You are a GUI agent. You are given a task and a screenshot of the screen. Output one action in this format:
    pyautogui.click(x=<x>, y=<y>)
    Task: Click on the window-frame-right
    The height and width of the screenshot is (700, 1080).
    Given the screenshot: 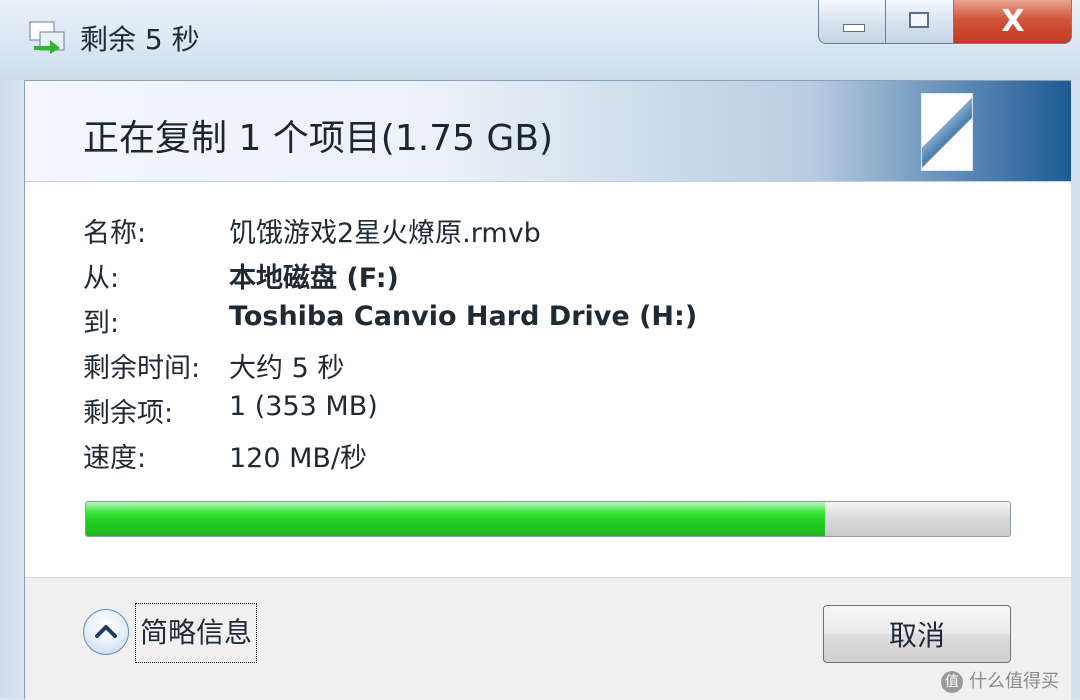 What is the action you would take?
    pyautogui.click(x=1075, y=389)
    